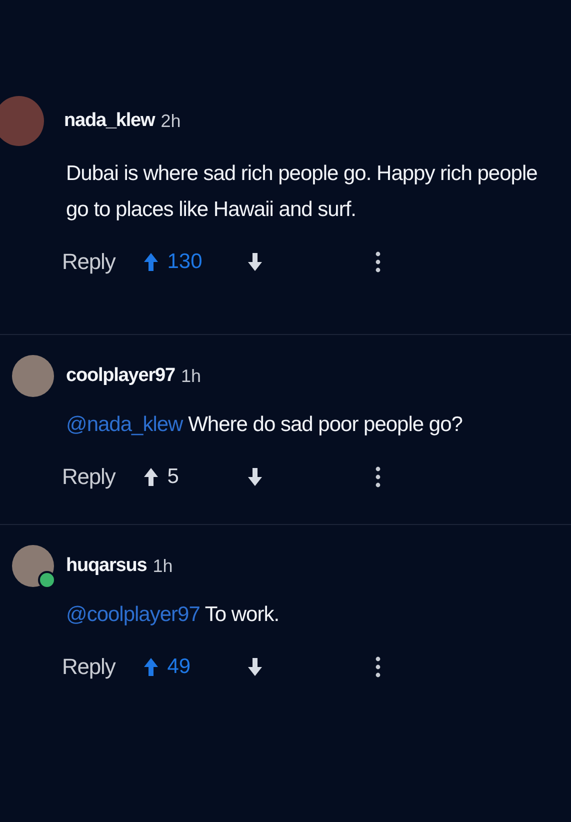 The image size is (571, 822). I want to click on timestamp: 2h, so click(170, 121).